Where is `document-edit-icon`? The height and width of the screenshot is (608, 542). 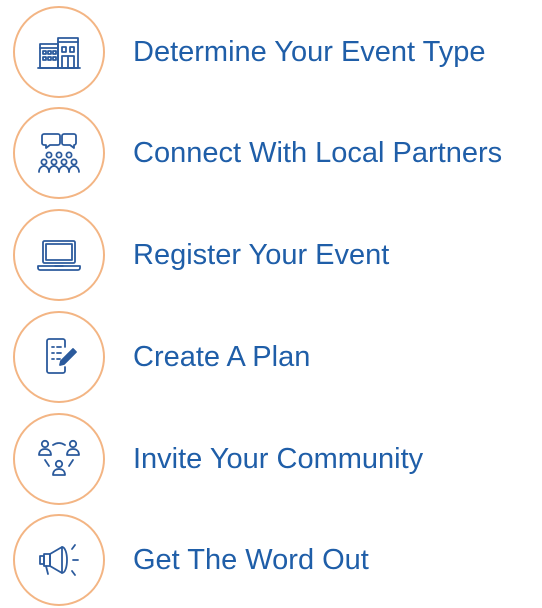 document-edit-icon is located at coordinates (61, 356).